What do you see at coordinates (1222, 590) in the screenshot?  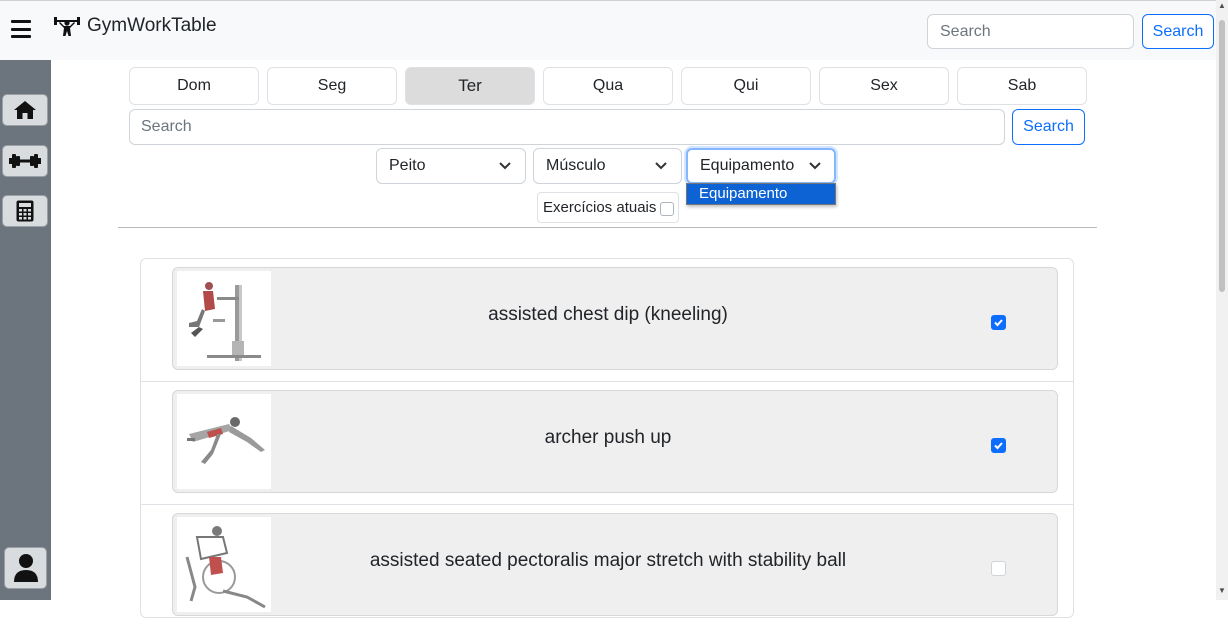 I see `scroll-down-arrow-icon: ▼` at bounding box center [1222, 590].